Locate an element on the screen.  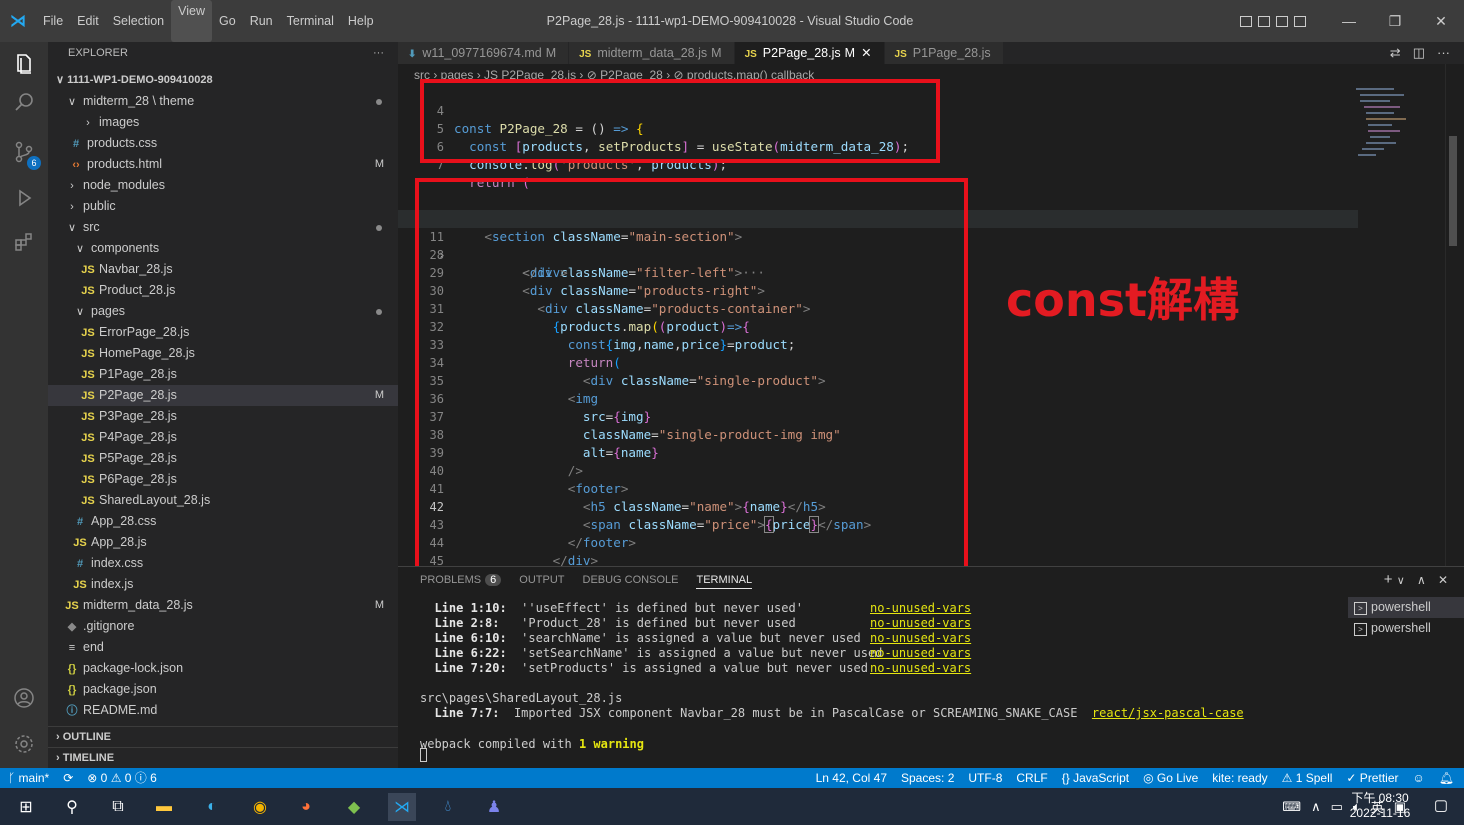
tree-item: ◆ .gitignore is located at coordinates (223, 626).